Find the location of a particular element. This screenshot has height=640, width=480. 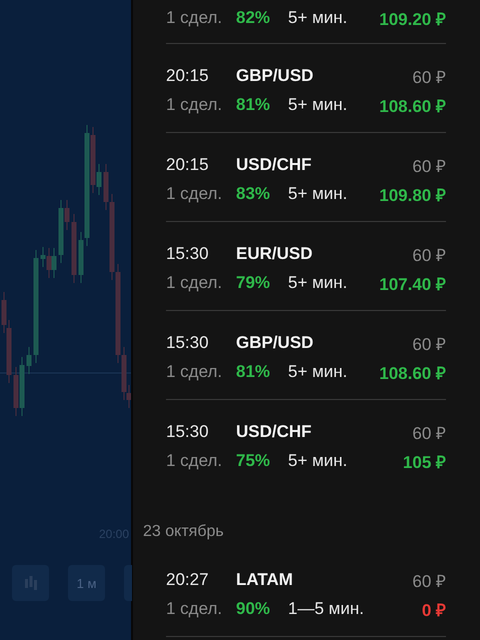

date-header: 23 октябрь is located at coordinates (184, 532).